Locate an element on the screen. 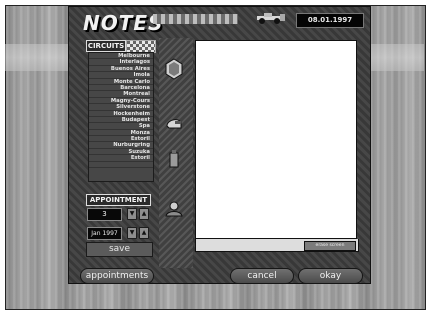 The height and width of the screenshot is (315, 430). race-car-icon is located at coordinates (271, 18).